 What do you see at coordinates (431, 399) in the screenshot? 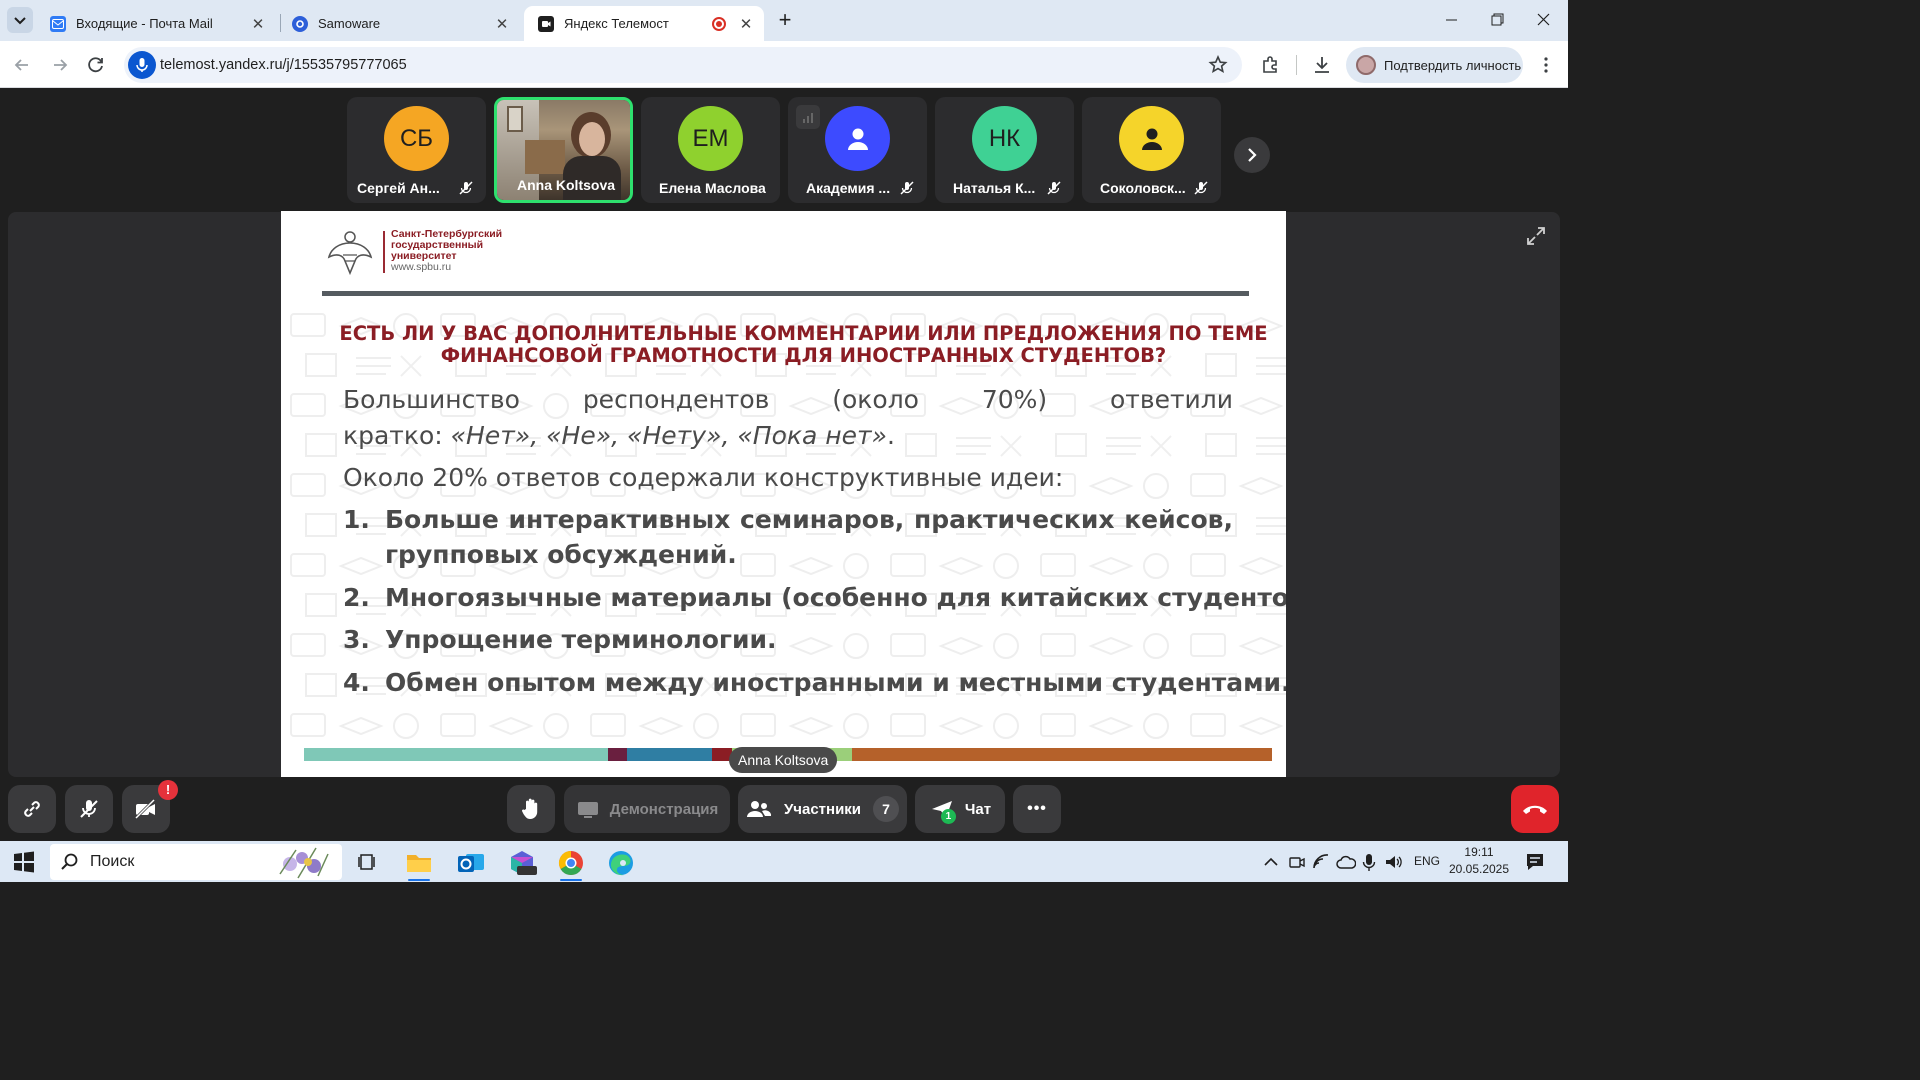
I see `word: Большинство` at bounding box center [431, 399].